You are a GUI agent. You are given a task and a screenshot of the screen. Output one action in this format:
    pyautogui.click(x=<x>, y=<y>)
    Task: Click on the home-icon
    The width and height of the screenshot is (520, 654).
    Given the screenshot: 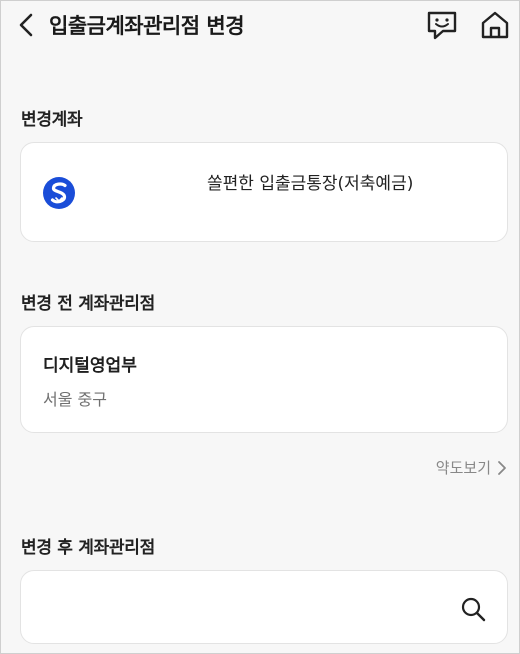 What is the action you would take?
    pyautogui.click(x=495, y=25)
    